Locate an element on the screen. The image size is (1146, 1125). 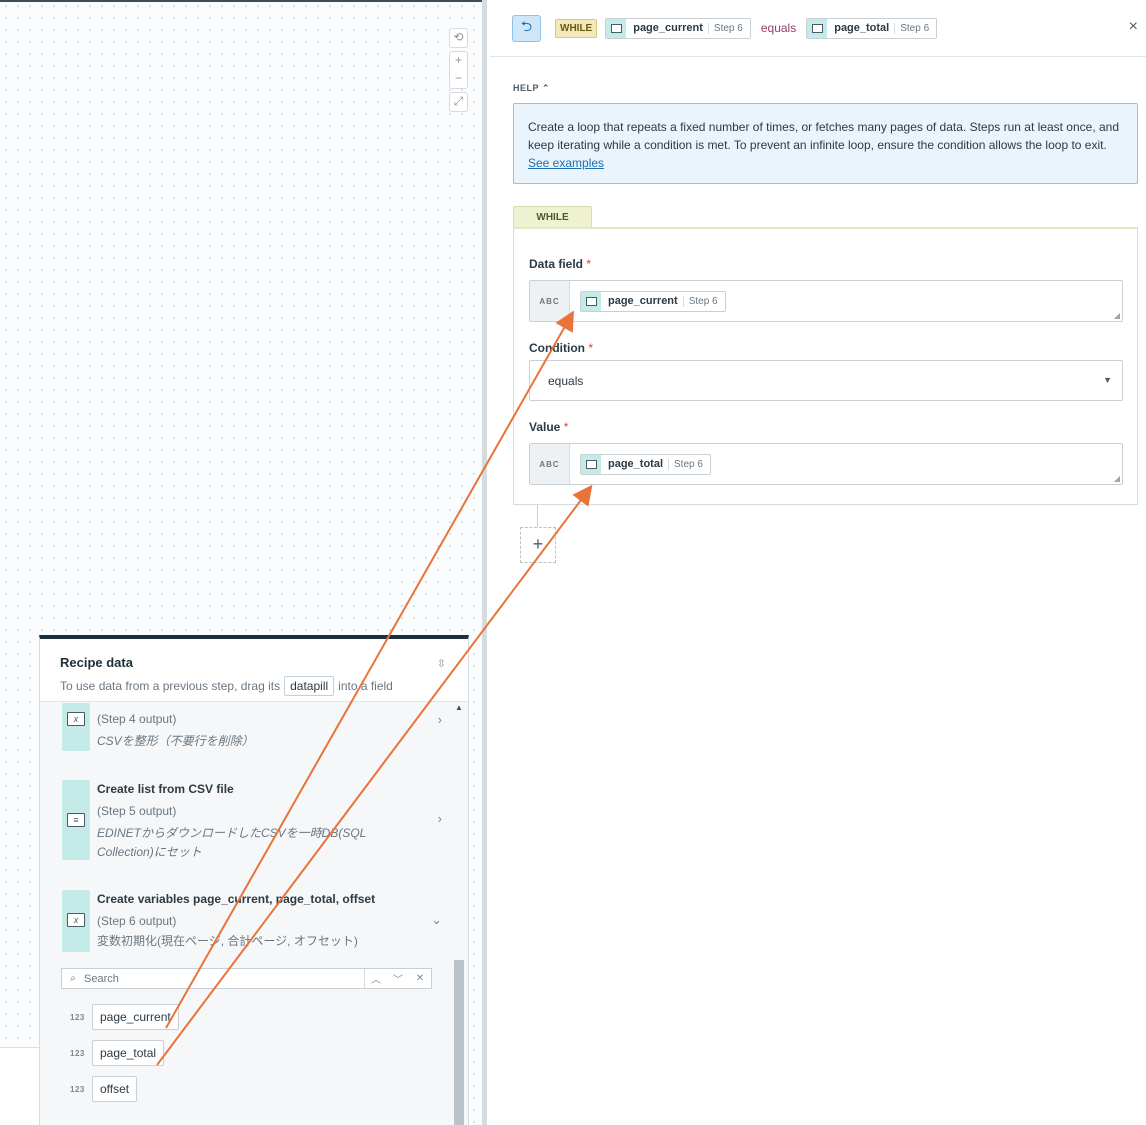
chevron-down-icon: ﹀ is located at coordinates (398, 978).